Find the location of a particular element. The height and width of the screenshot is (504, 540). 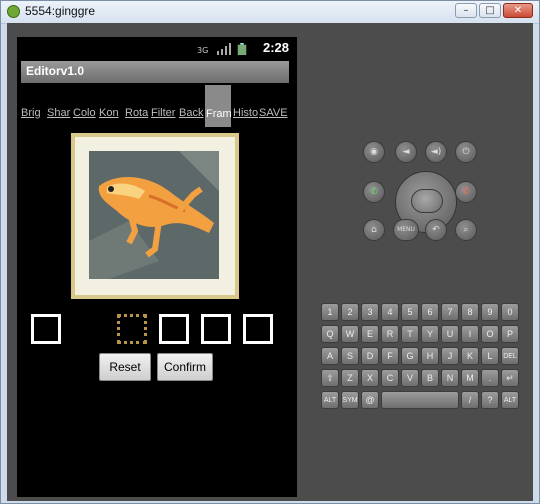

key-x: X is located at coordinates (370, 378).